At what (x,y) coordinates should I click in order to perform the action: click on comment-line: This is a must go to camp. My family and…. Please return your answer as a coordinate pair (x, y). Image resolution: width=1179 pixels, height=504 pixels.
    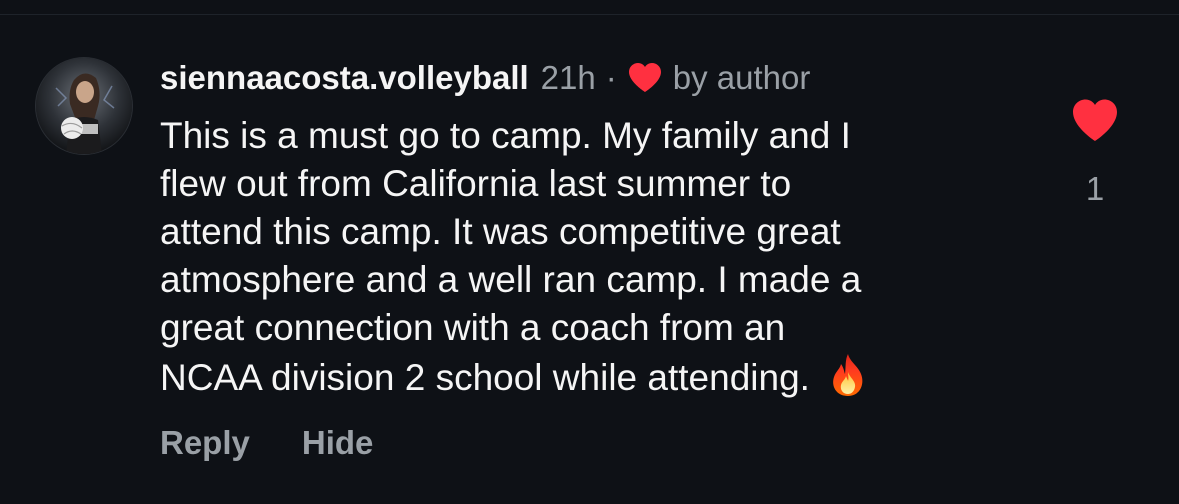
    Looking at the image, I should click on (505, 135).